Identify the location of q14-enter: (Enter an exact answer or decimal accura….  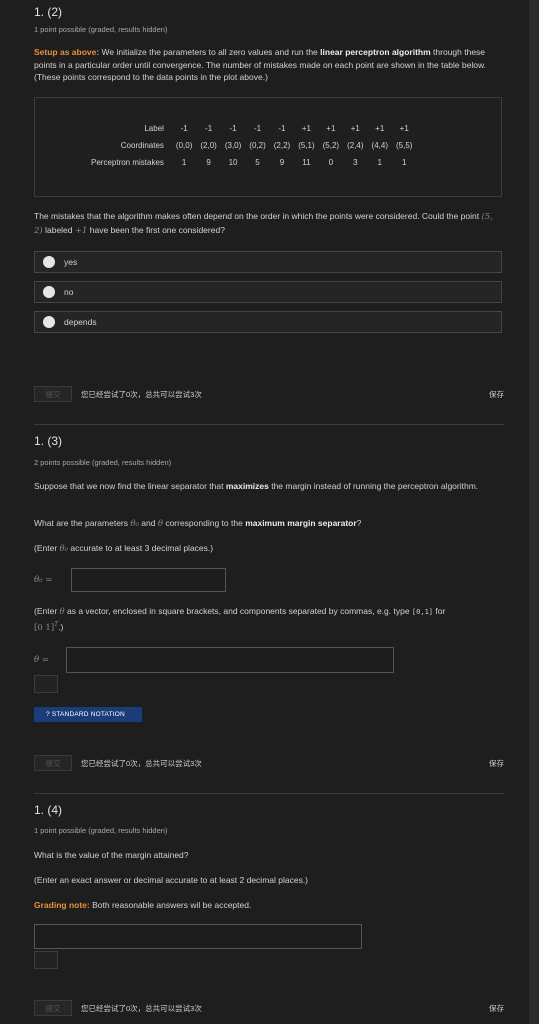
(171, 880).